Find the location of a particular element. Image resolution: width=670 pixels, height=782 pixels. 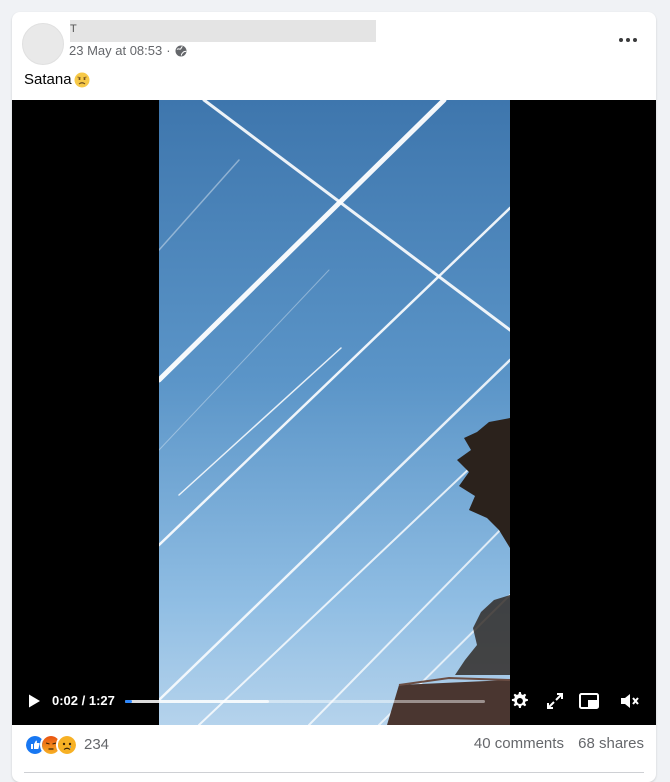

play-icon is located at coordinates (34, 701).